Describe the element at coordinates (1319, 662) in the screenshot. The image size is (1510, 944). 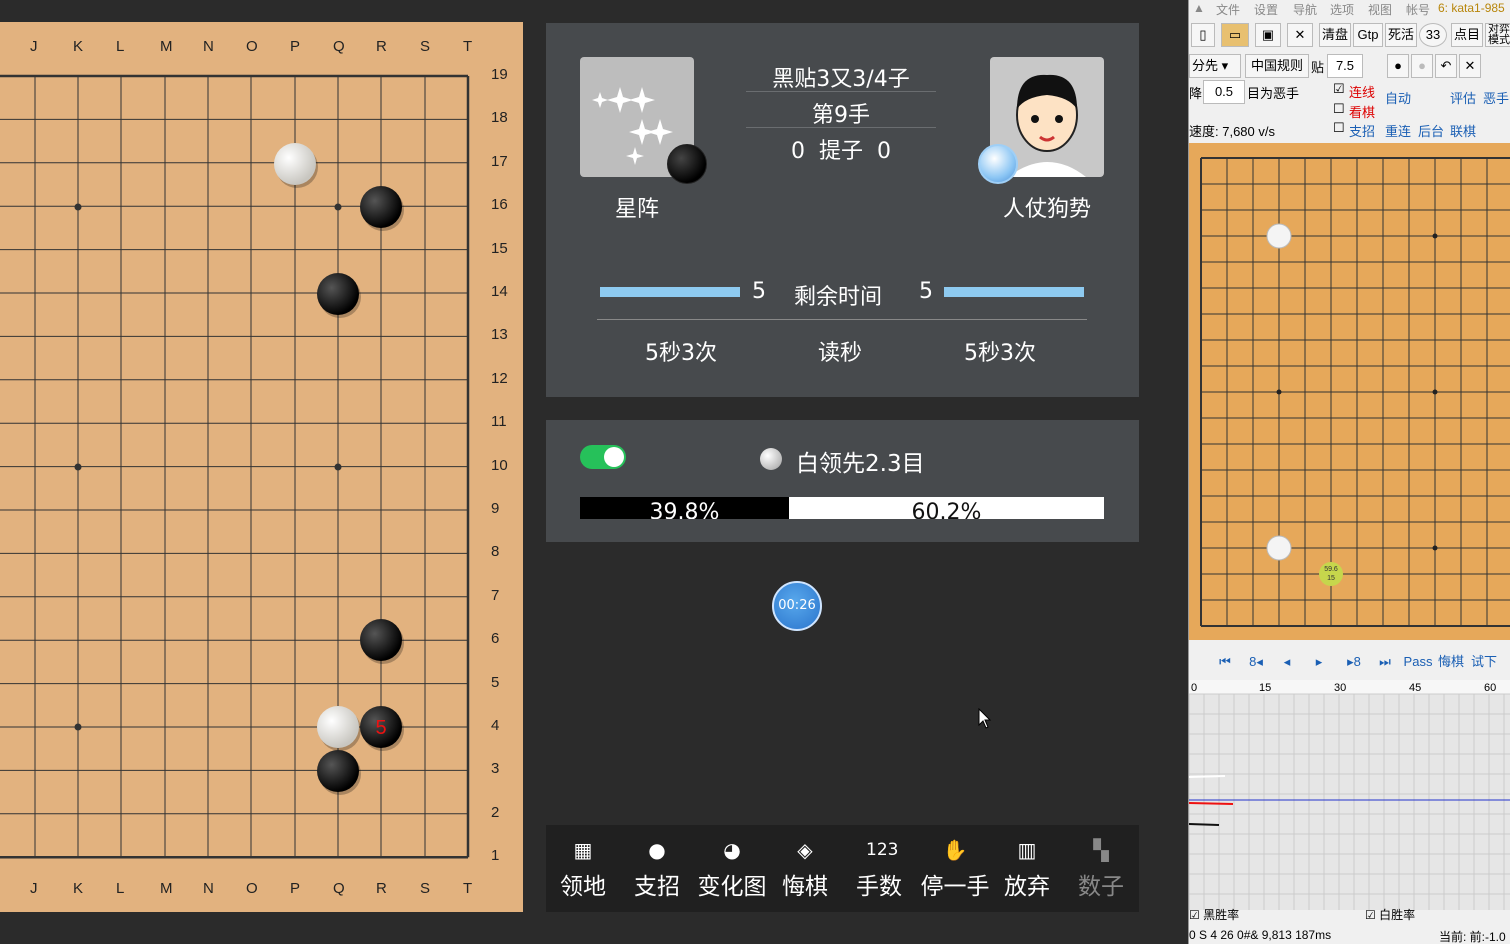
I see `next-button: ▸` at that location.